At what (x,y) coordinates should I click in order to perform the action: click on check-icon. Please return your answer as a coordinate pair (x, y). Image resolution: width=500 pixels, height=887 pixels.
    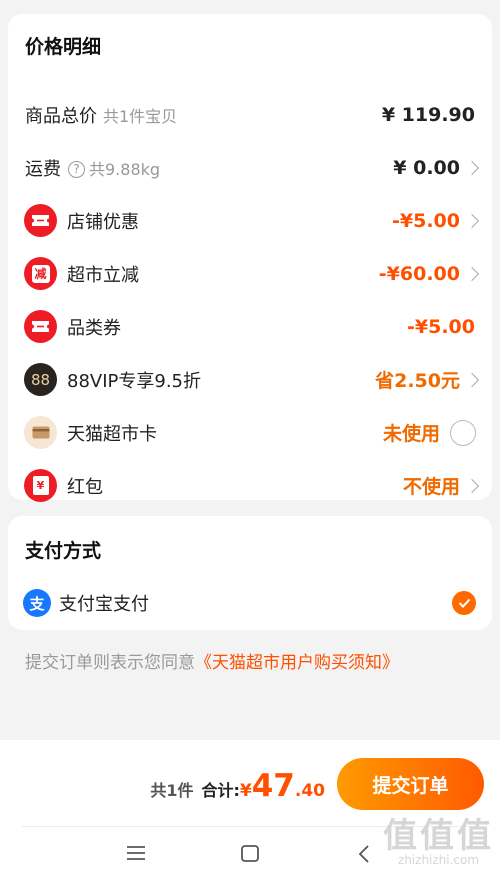
    Looking at the image, I should click on (464, 603).